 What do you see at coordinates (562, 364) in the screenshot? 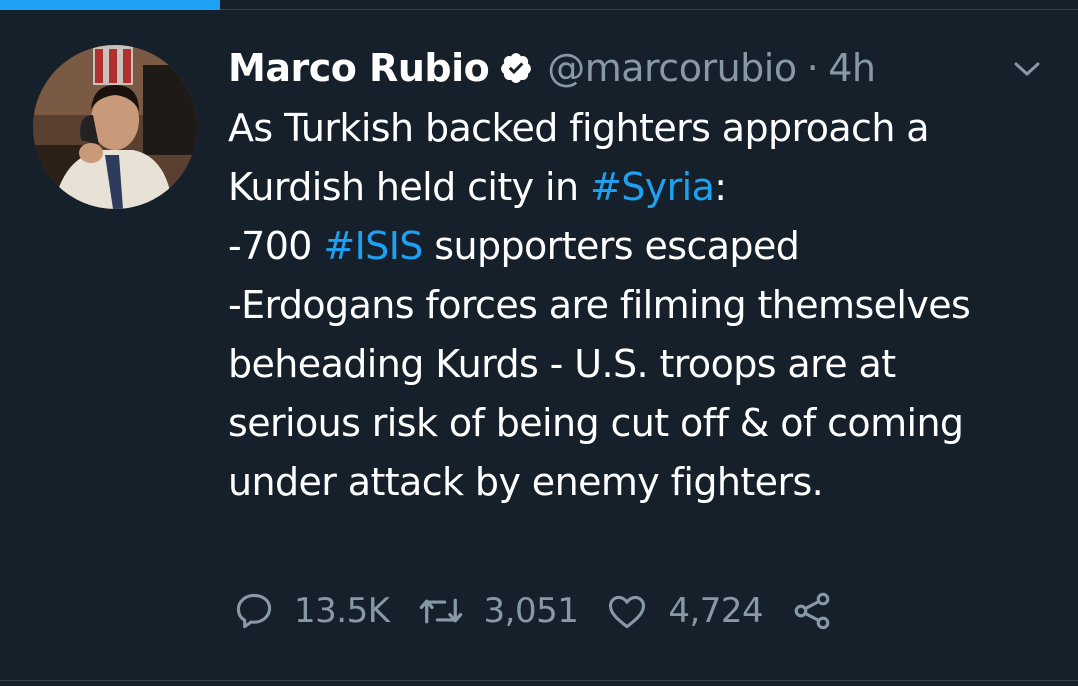
I see `tweet-line: beheading Kurds - U.S. troops are at` at bounding box center [562, 364].